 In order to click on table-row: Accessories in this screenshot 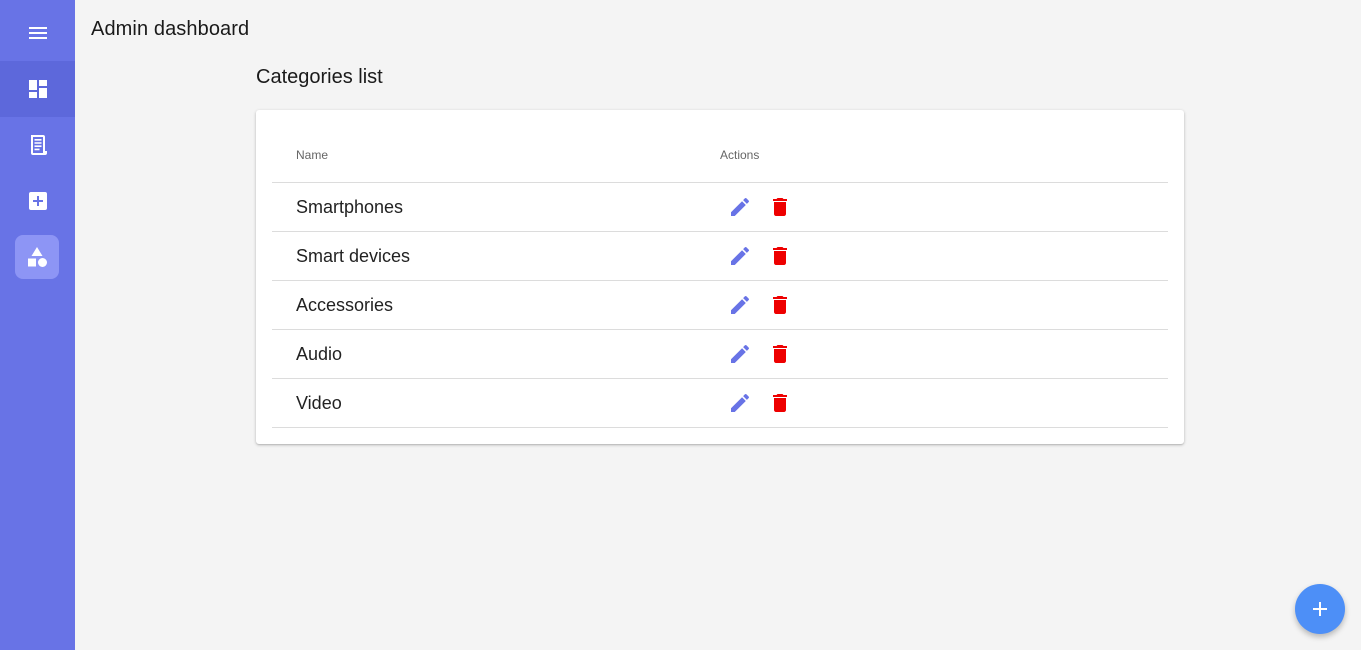, I will do `click(720, 305)`.